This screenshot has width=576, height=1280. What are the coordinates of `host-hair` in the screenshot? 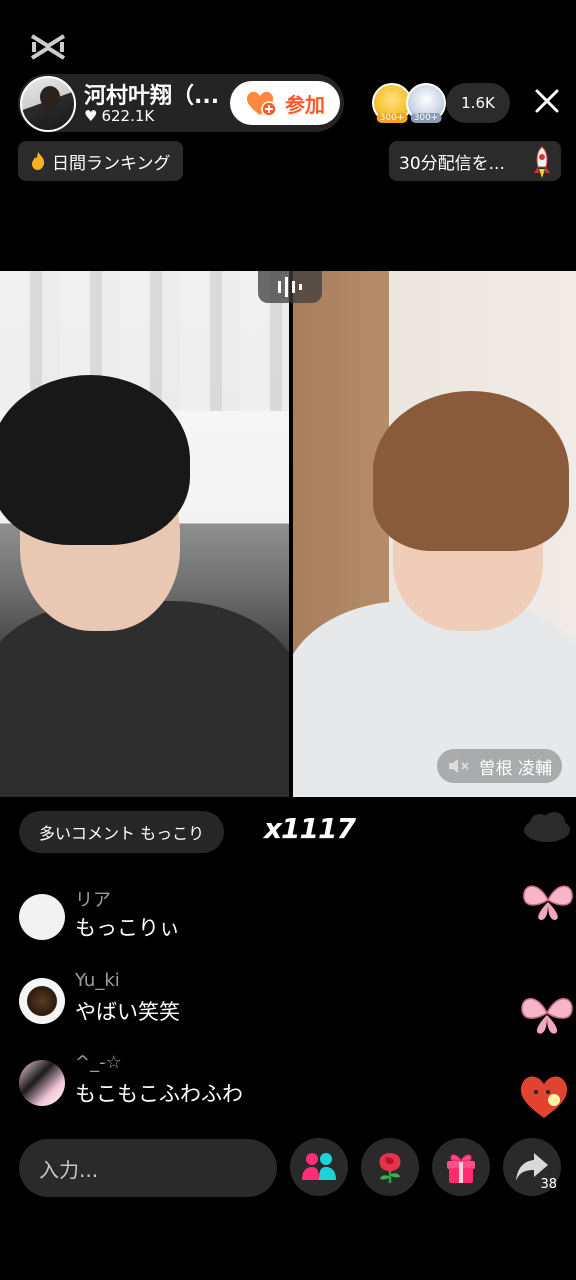 It's located at (95, 460).